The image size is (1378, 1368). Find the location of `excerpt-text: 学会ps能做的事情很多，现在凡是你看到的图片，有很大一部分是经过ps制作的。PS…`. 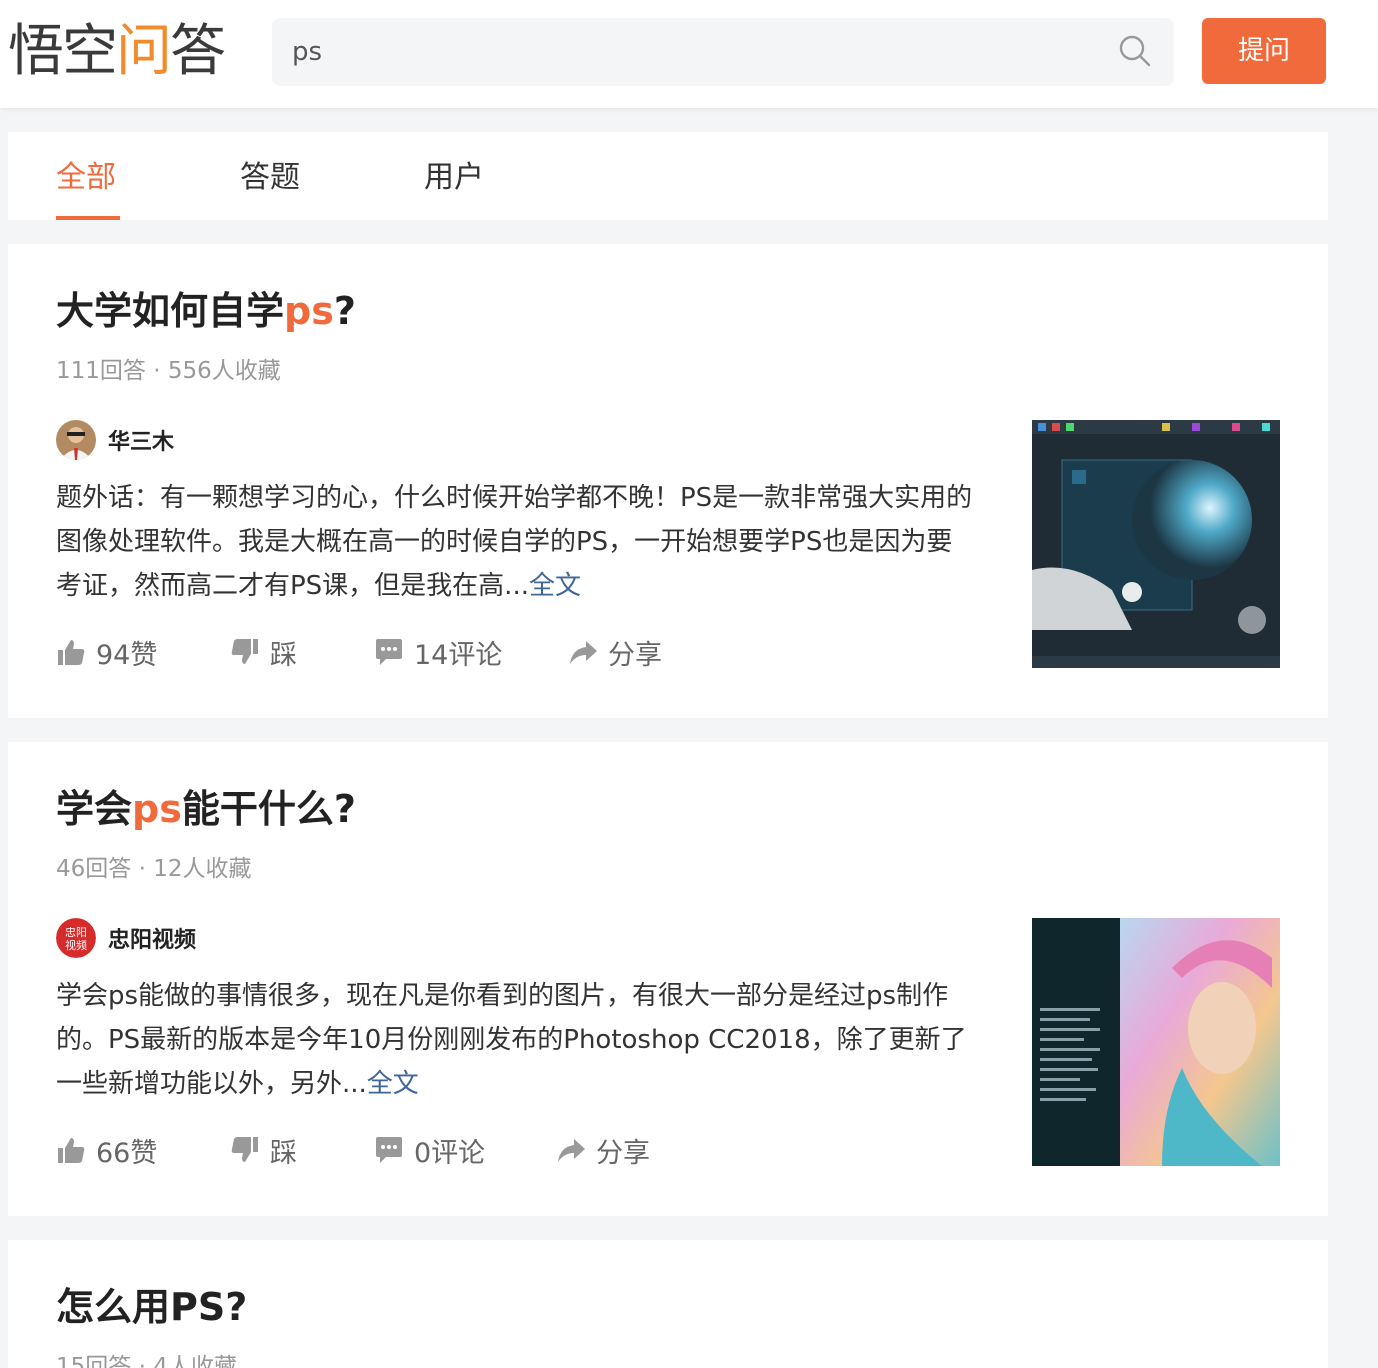

excerpt-text: 学会ps能做的事情很多，现在凡是你看到的图片，有很大一部分是经过ps制作的。PS… is located at coordinates (511, 1040).